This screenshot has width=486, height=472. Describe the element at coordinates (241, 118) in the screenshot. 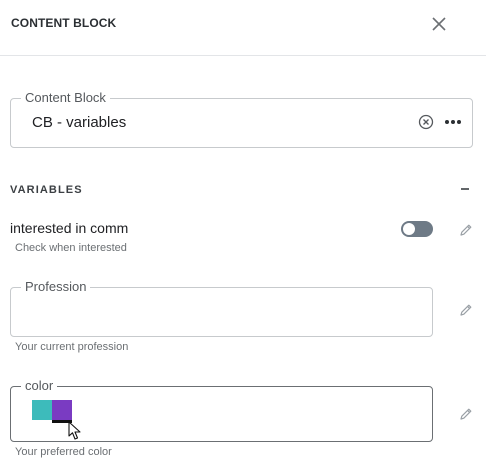

I see `content-block-select: Content Block CB - variables` at that location.